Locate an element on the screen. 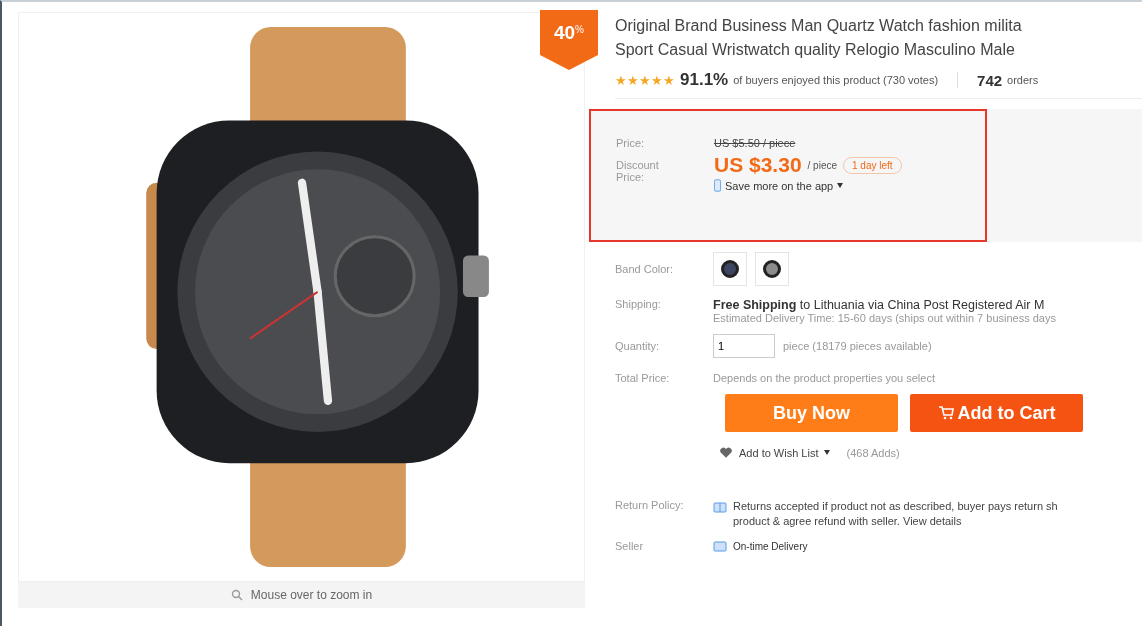  view-details-link: View details is located at coordinates (932, 521).